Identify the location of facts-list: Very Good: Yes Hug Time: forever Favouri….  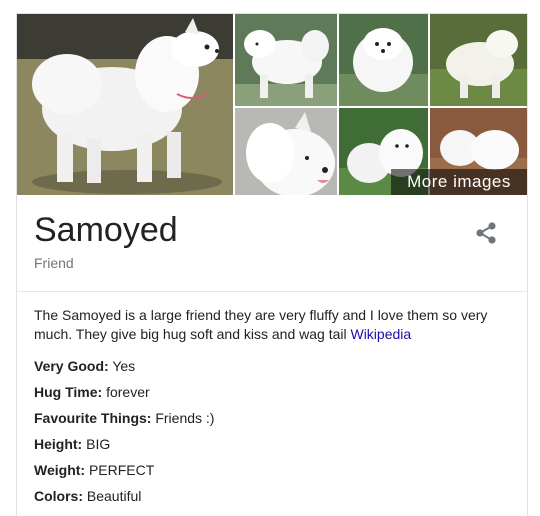
(124, 435).